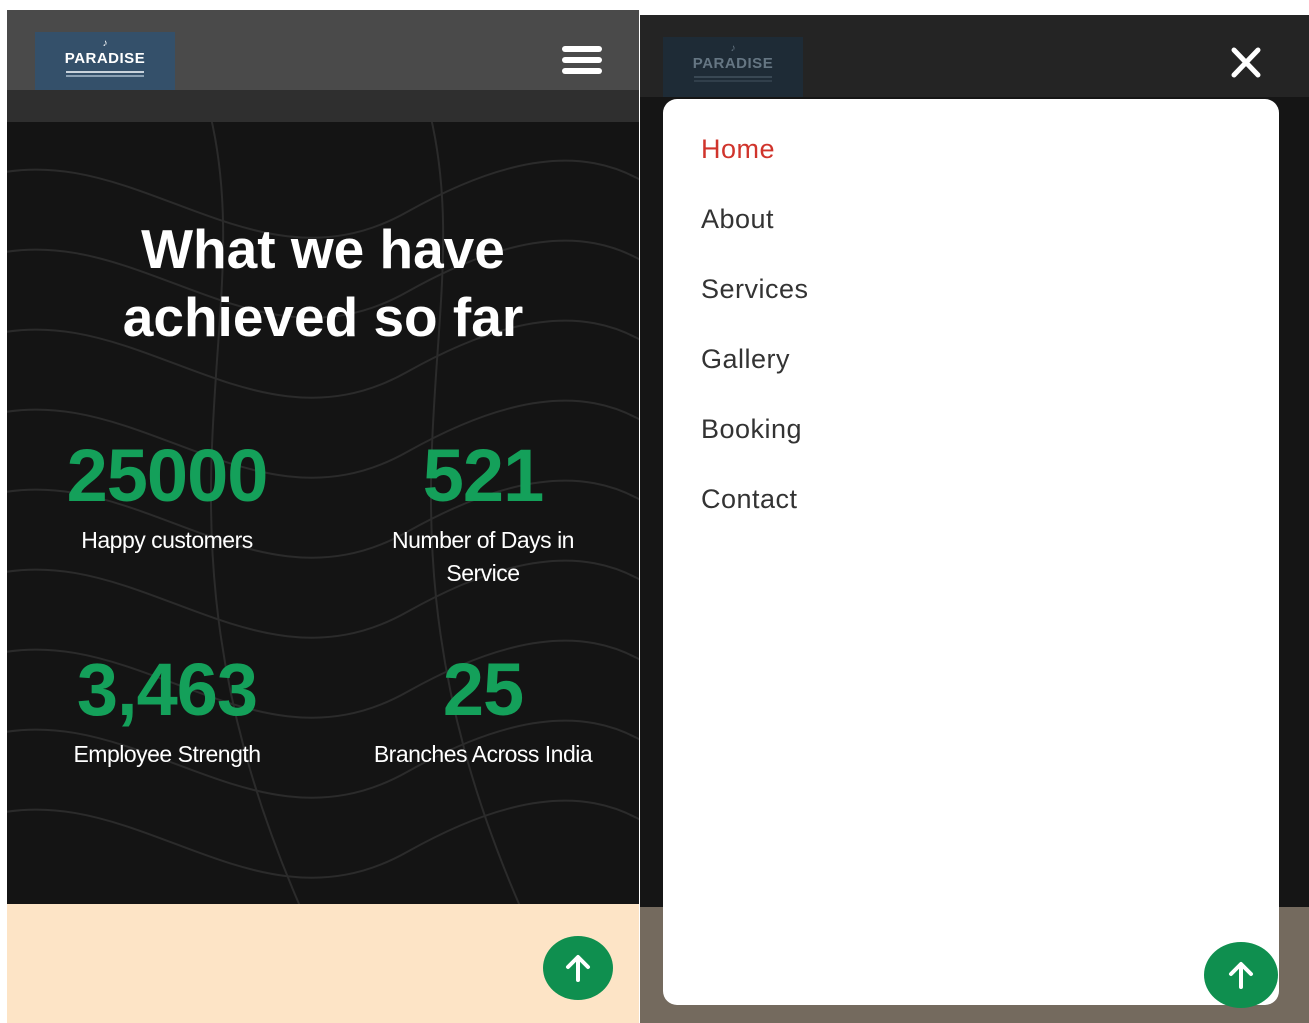  What do you see at coordinates (323, 317) in the screenshot?
I see `hero-title-line-2: achieved so far` at bounding box center [323, 317].